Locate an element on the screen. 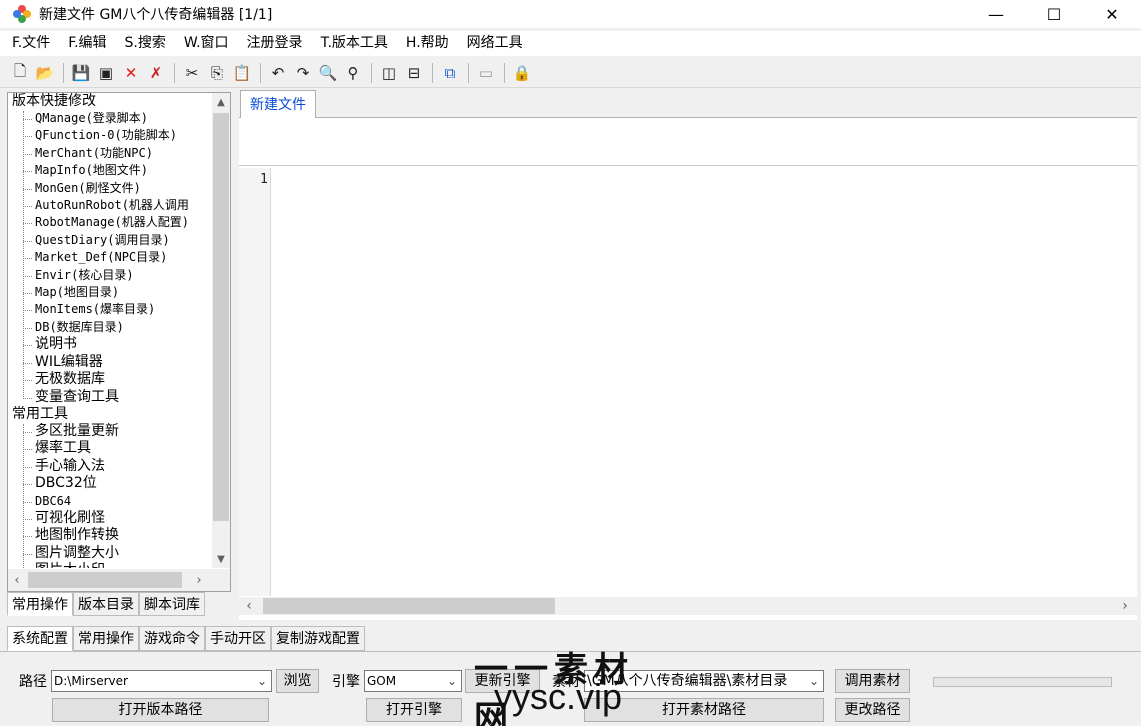 The width and height of the screenshot is (1141, 726). tree-item: AutoRunRobot(机器人调用 is located at coordinates (110, 205).